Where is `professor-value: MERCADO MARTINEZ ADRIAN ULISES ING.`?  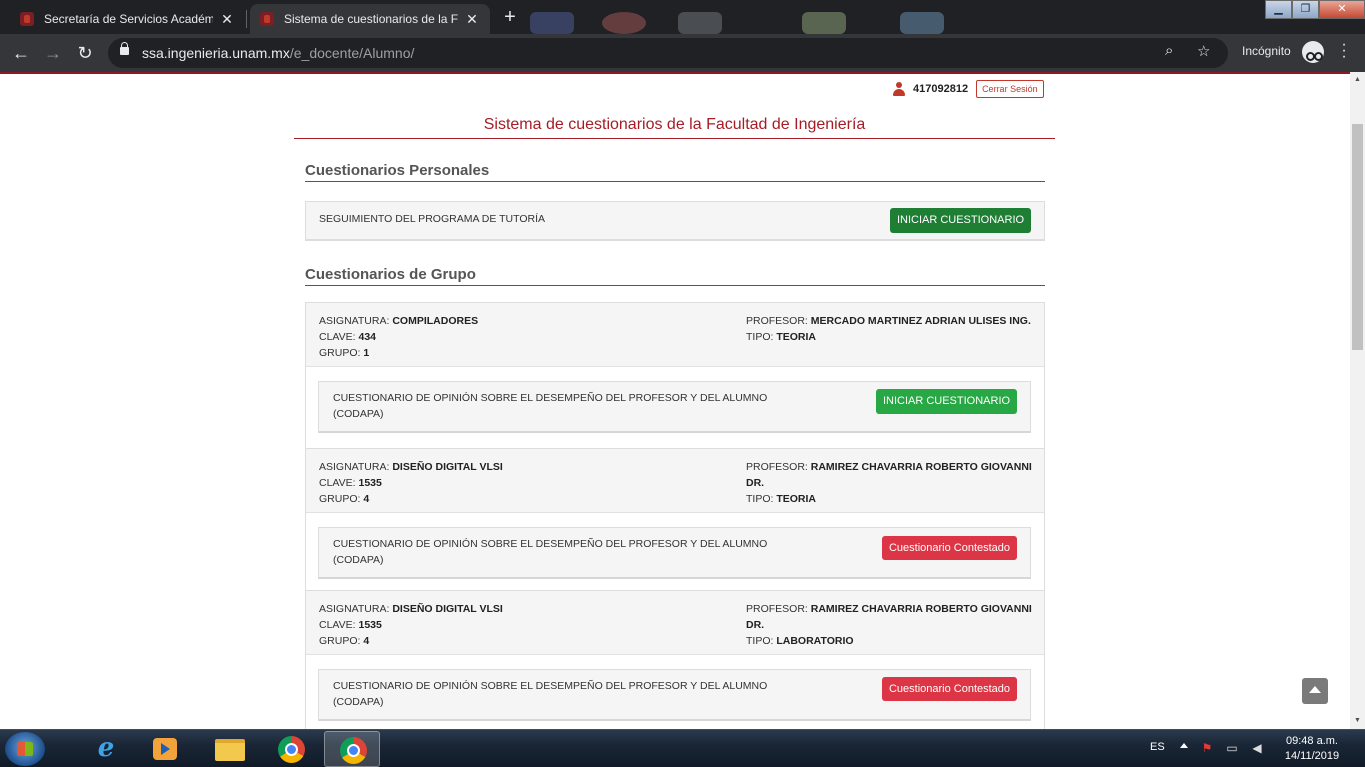
professor-value: MERCADO MARTINEZ ADRIAN ULISES ING. is located at coordinates (920, 321).